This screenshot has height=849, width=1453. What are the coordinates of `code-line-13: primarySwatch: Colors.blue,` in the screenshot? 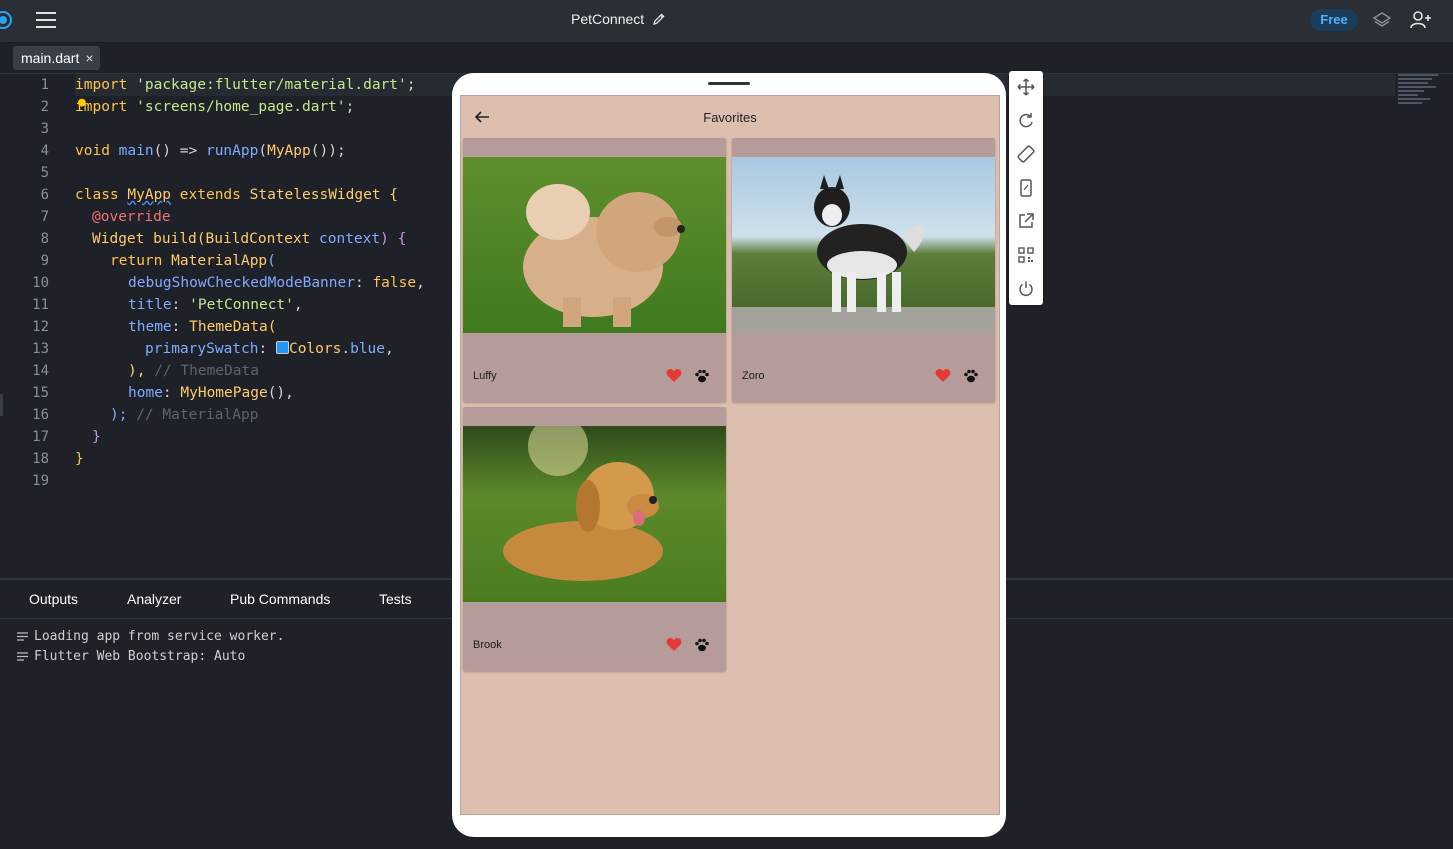 It's located at (269, 349).